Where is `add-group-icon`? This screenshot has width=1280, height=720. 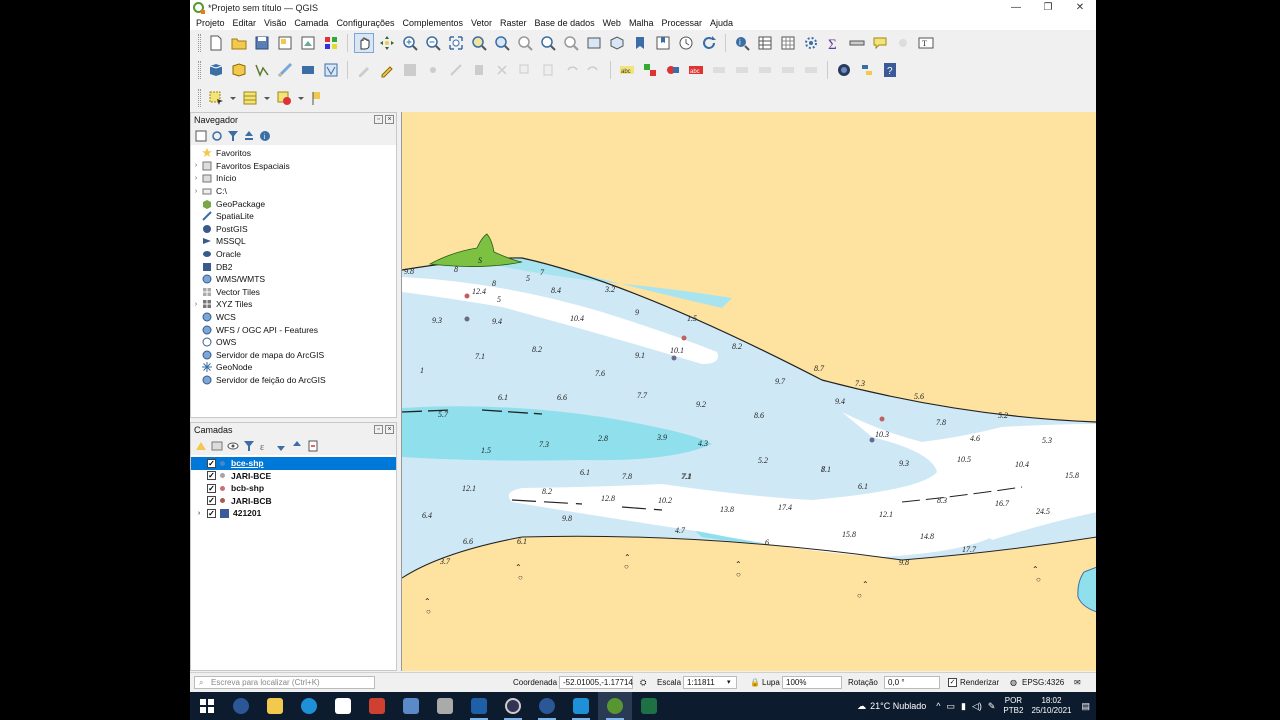
add-group-icon is located at coordinates (217, 446).